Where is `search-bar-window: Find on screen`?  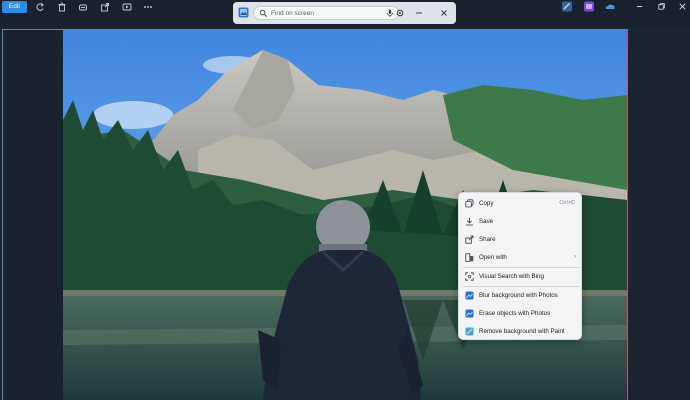
search-bar-window: Find on screen is located at coordinates (344, 13).